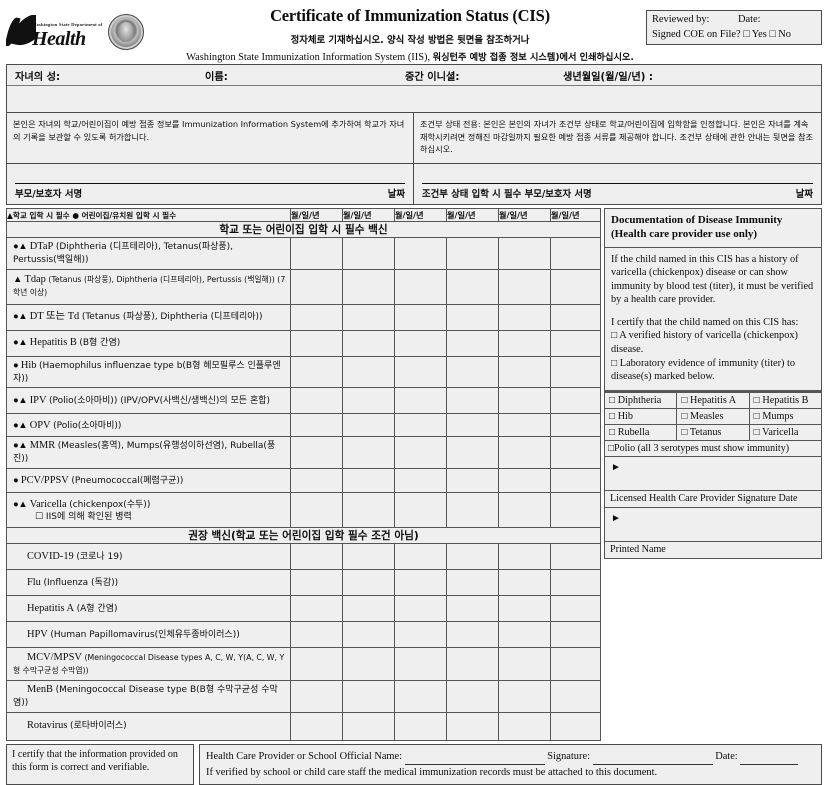  I want to click on disease-checkbox-2-2: □ Varicella, so click(785, 432).